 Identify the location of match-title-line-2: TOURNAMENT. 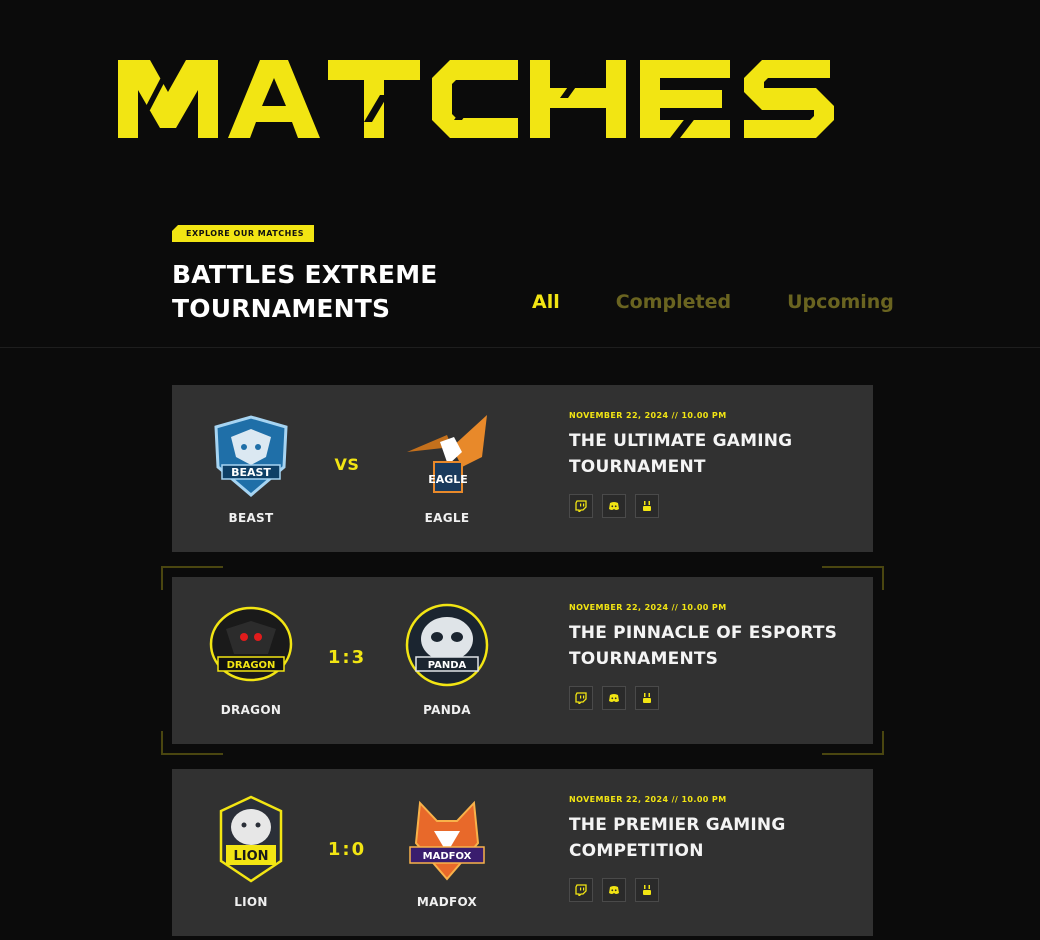
(637, 467).